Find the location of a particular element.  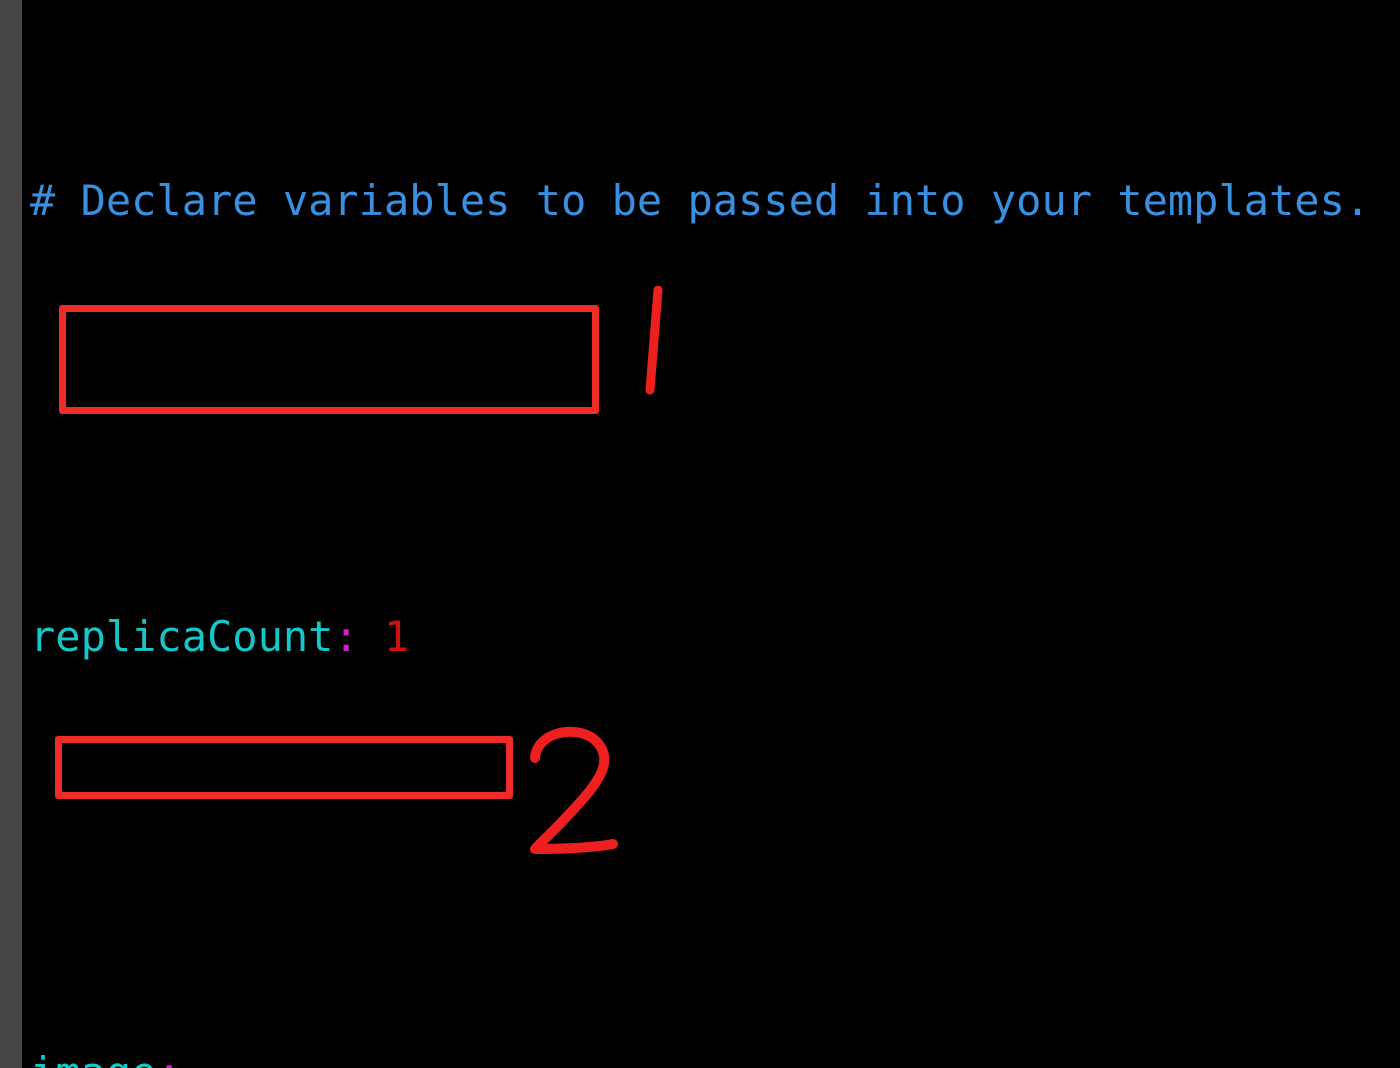

key-image: image is located at coordinates (93, 1058).